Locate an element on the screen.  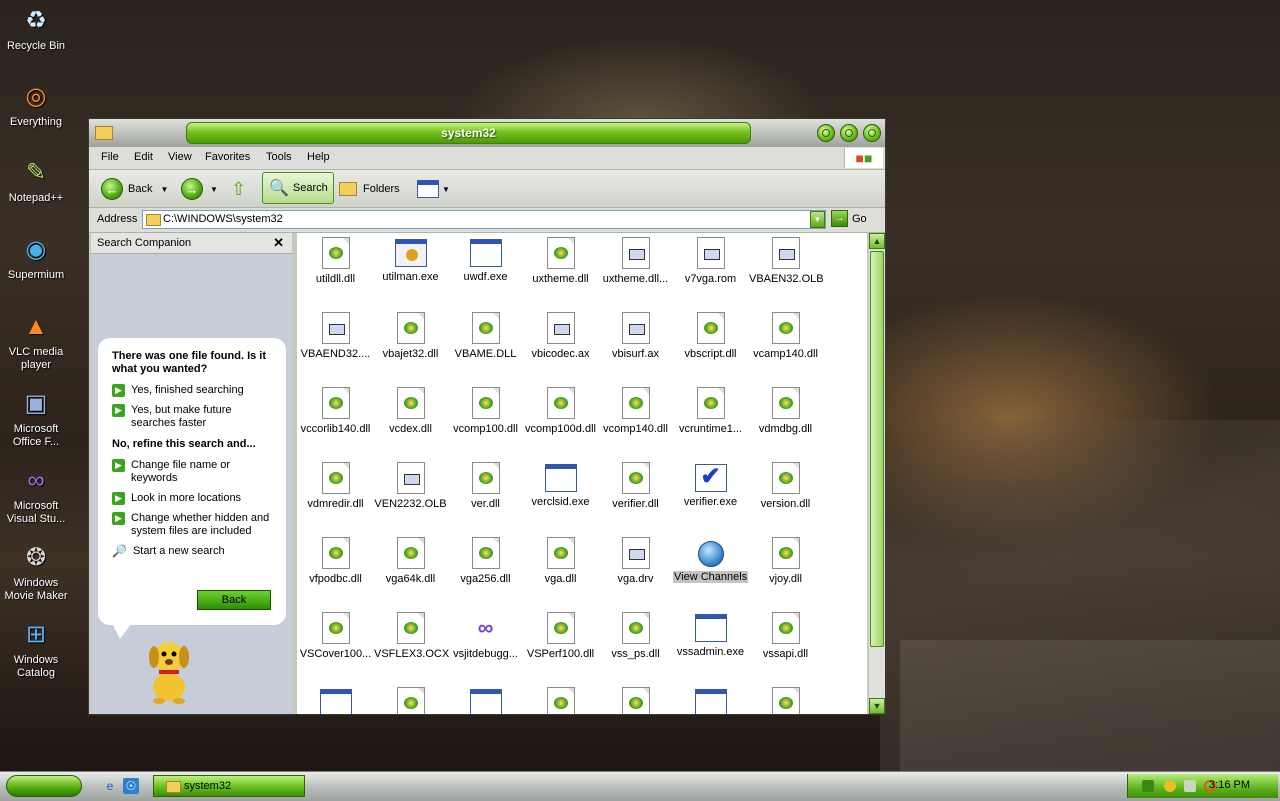
file-item: verifier.dll is located at coordinates (635, 486).